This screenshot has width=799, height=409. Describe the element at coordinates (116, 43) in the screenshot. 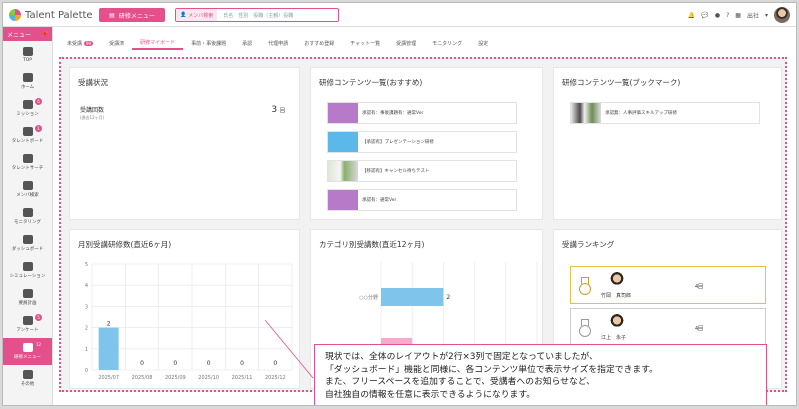

I see `tab-1: 受講済` at that location.